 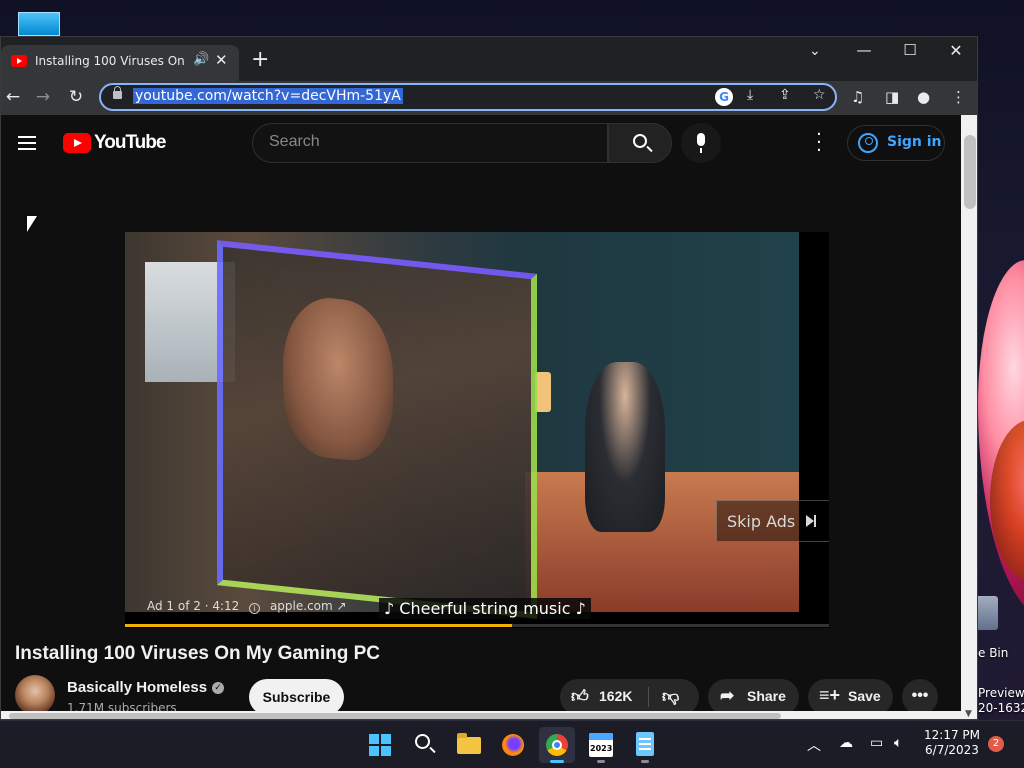 I want to click on horizontal-scrollbar, so click(x=481, y=715).